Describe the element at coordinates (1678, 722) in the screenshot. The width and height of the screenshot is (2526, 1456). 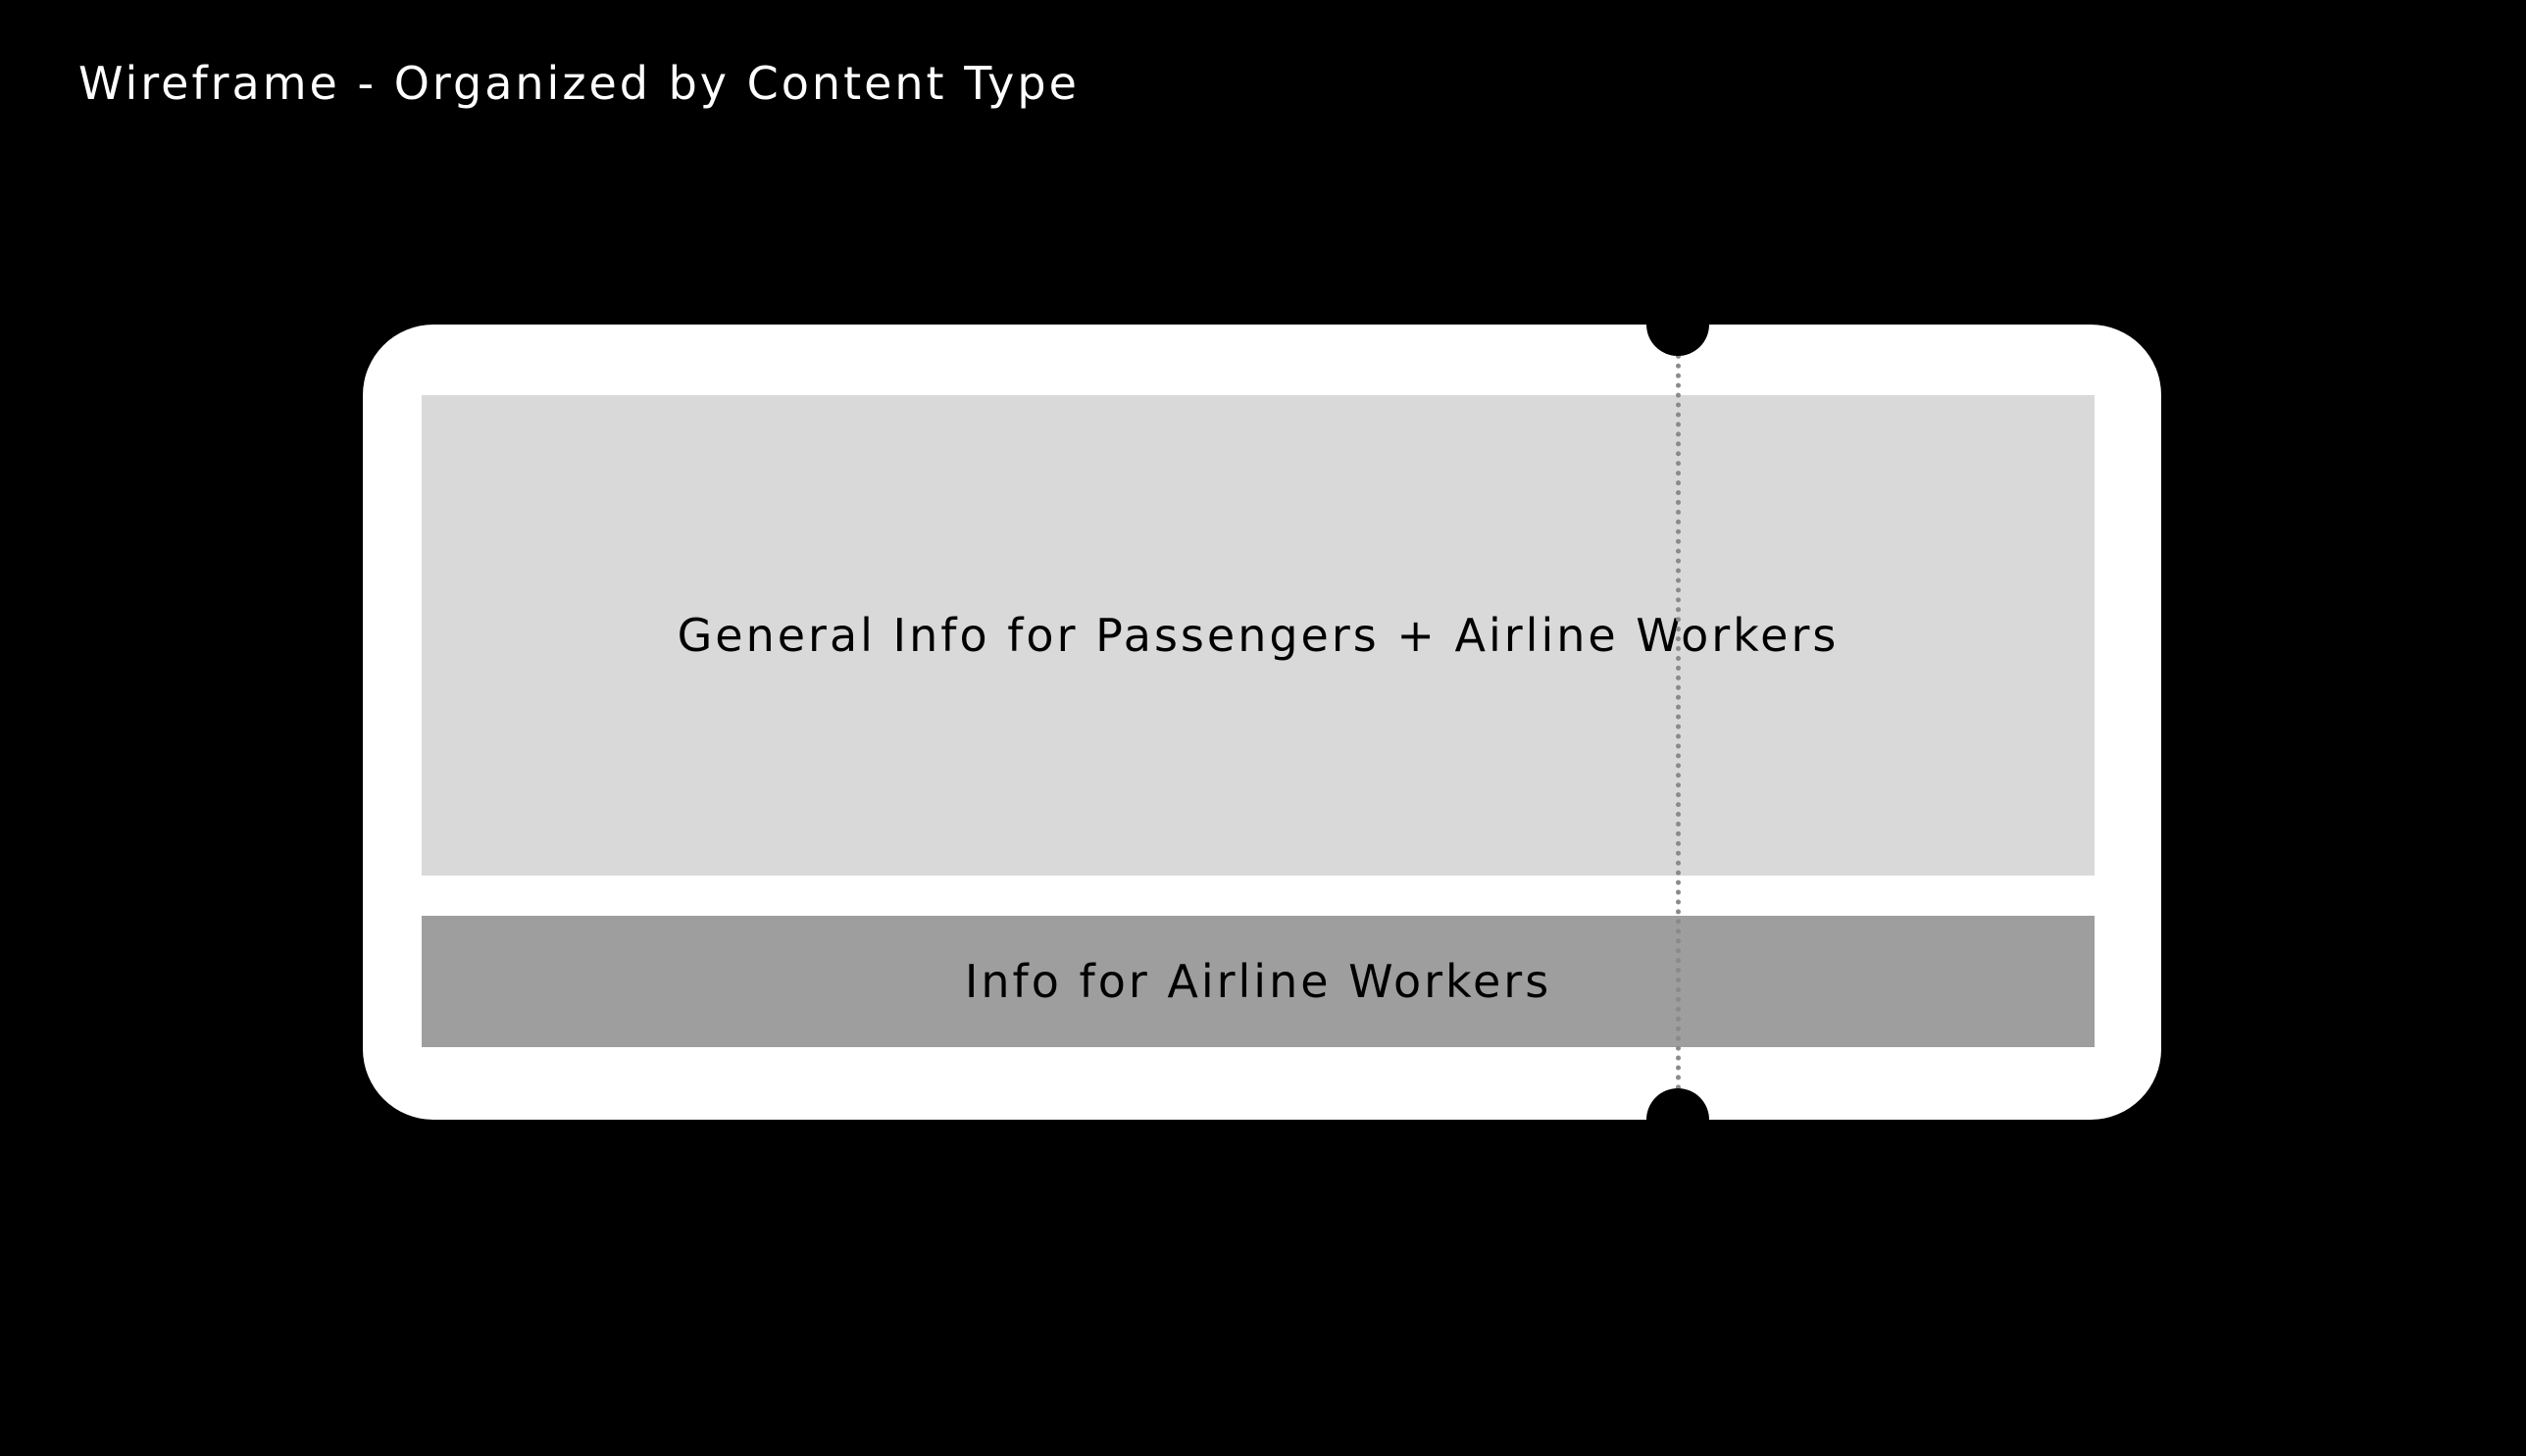
I see `perforation-line` at that location.